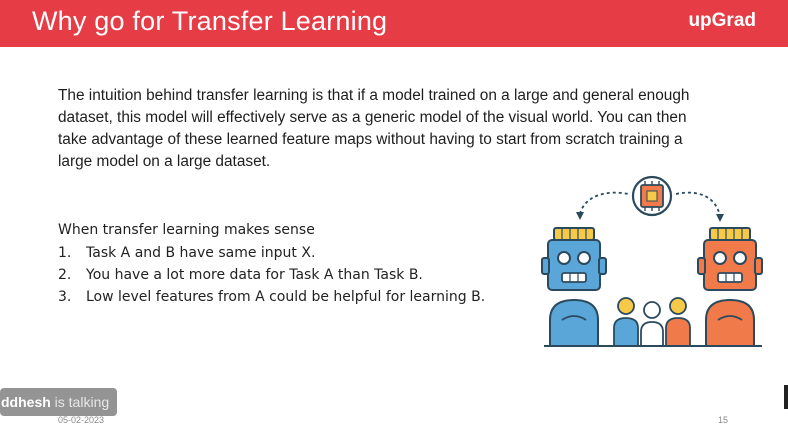  What do you see at coordinates (210, 21) in the screenshot?
I see `slide-title: Why go for Transfer Learning` at bounding box center [210, 21].